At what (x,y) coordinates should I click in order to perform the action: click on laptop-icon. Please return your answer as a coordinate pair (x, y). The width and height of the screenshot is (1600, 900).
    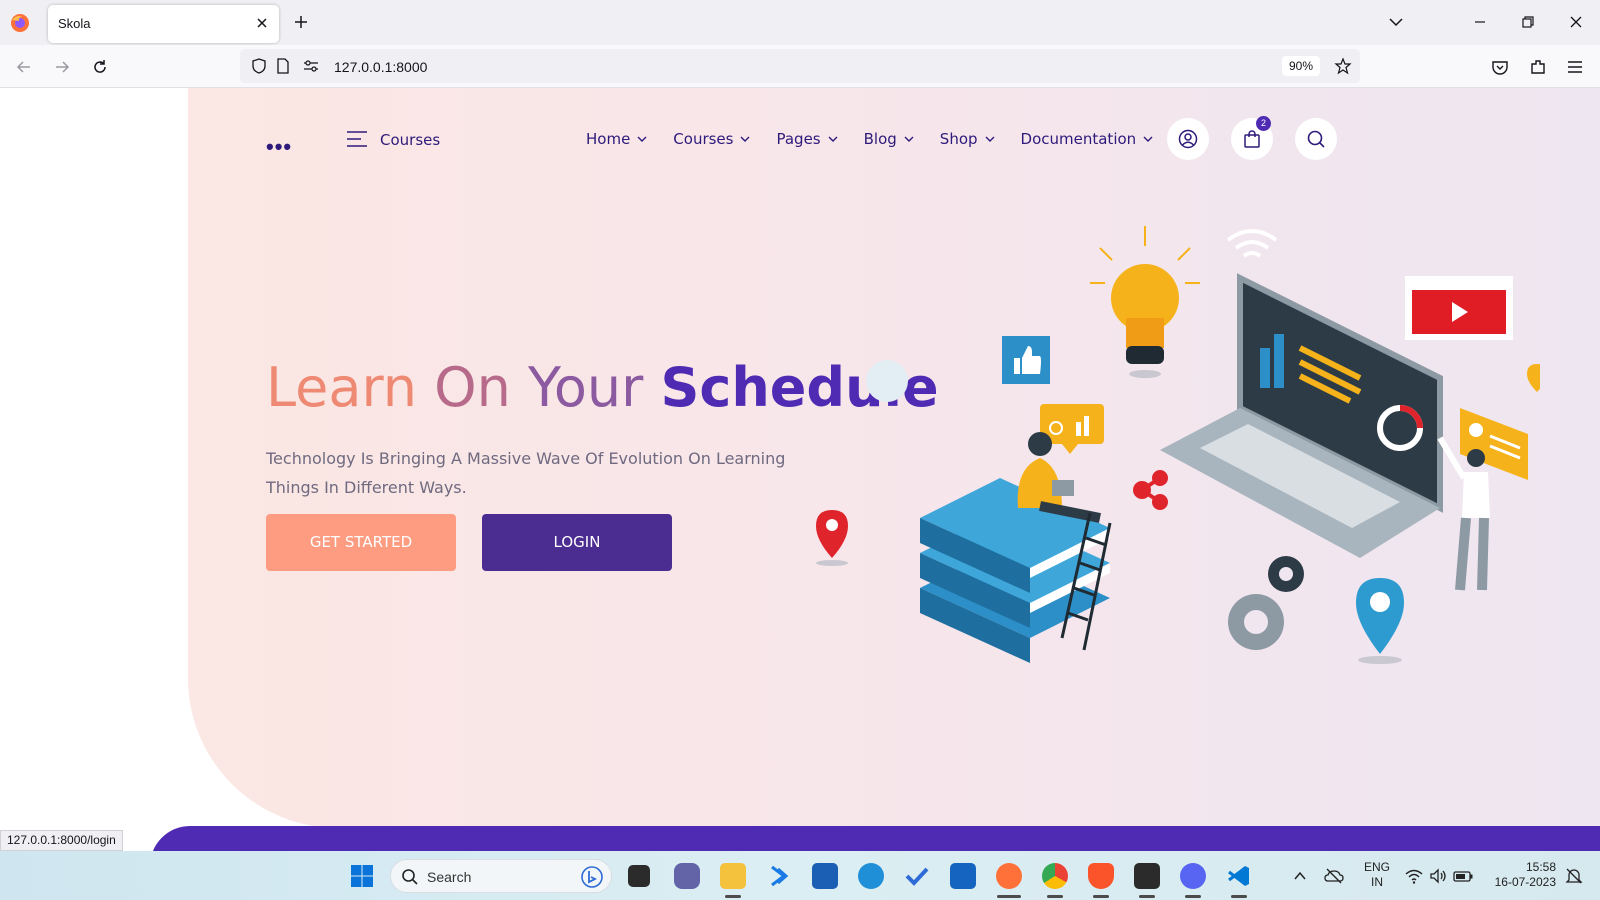
    Looking at the image, I should click on (1301, 415).